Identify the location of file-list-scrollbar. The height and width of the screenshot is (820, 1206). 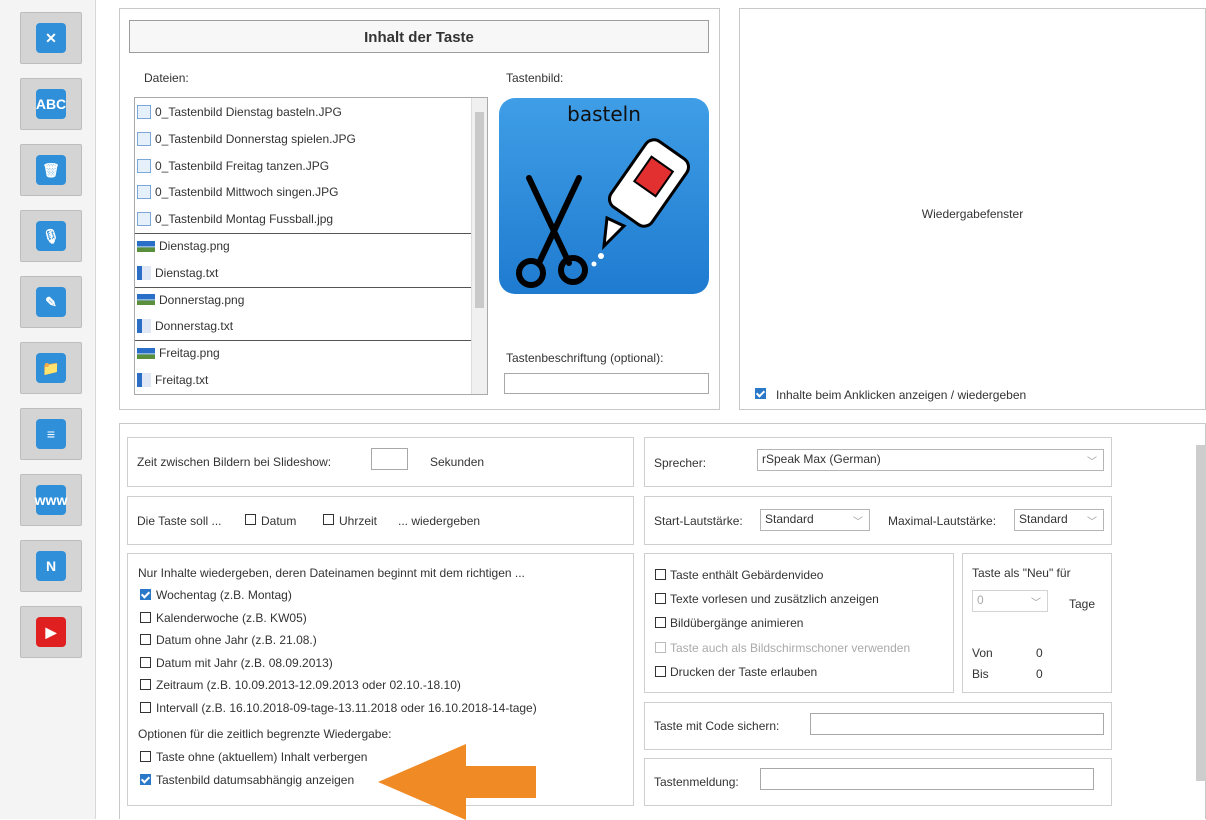
(479, 246).